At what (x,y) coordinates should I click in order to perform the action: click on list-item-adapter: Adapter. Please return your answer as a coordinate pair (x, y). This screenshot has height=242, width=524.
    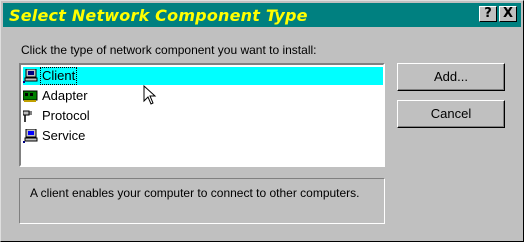
    Looking at the image, I should click on (203, 96).